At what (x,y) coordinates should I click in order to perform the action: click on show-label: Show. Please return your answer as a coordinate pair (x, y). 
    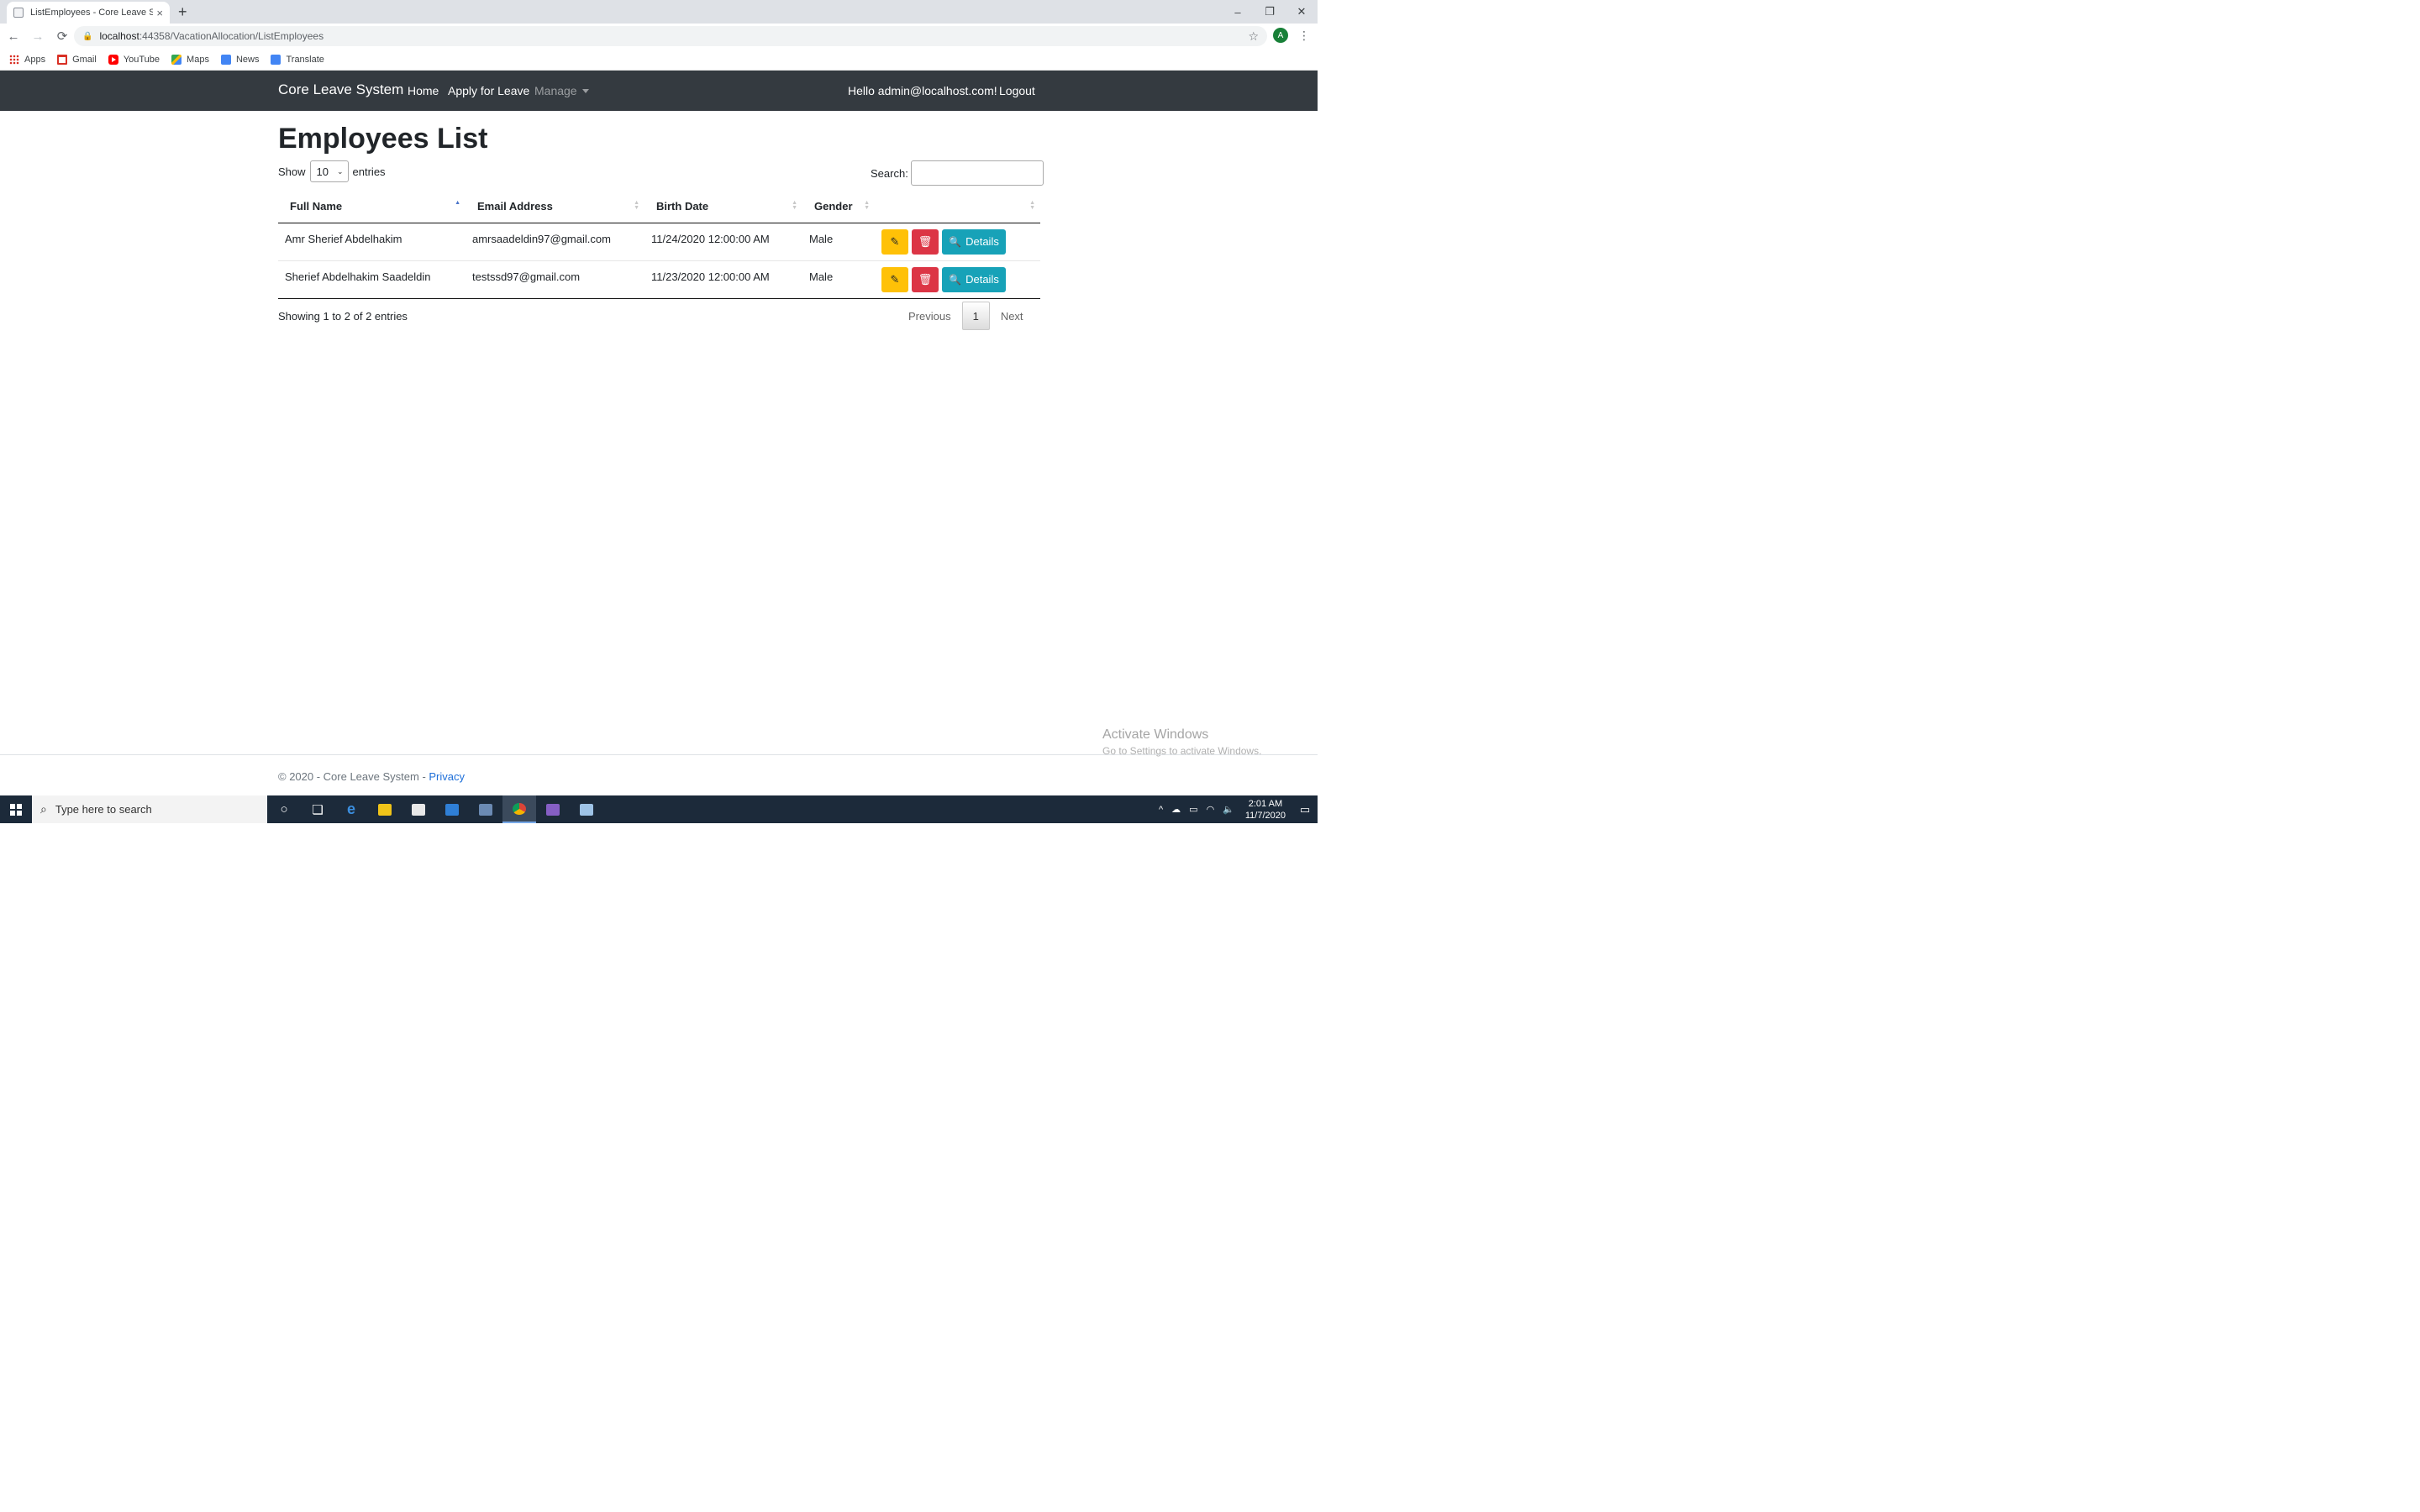
    Looking at the image, I should click on (292, 171).